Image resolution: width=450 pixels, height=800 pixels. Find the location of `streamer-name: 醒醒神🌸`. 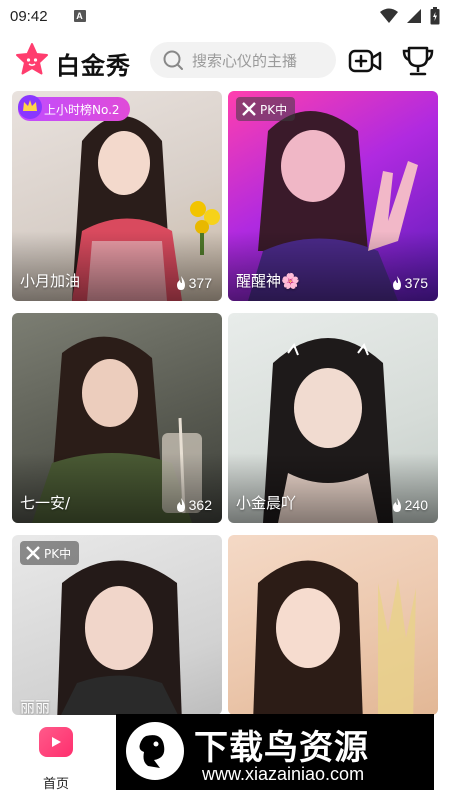

streamer-name: 醒醒神🌸 is located at coordinates (268, 281).